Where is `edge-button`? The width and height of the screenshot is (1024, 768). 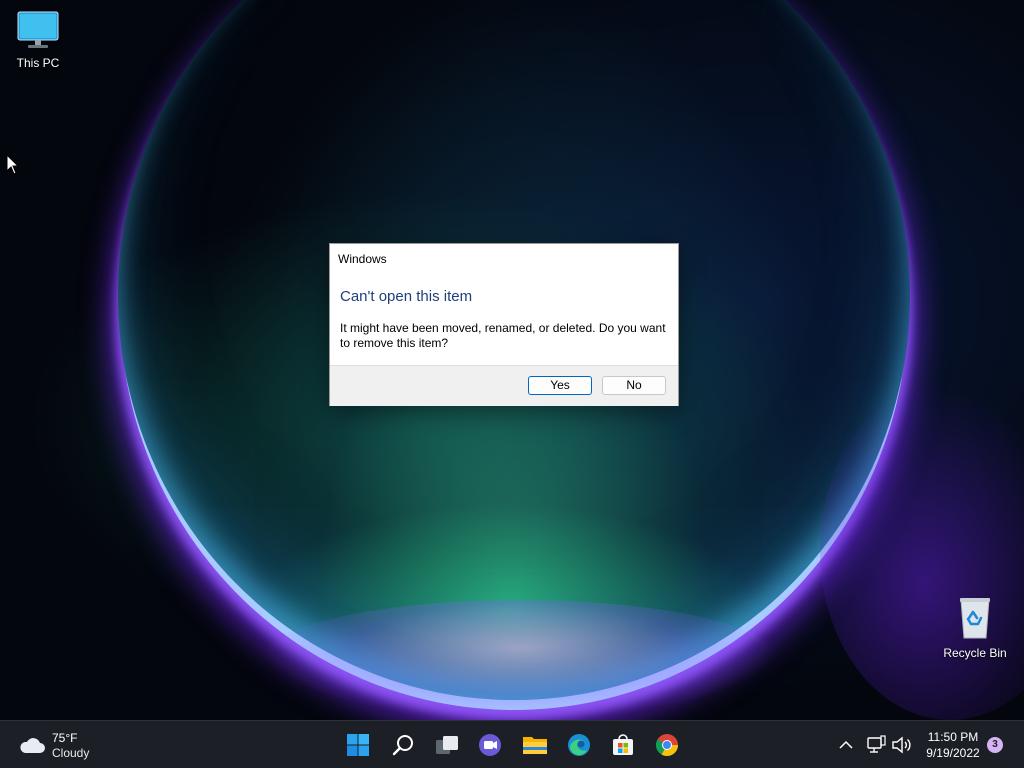
edge-button is located at coordinates (579, 745).